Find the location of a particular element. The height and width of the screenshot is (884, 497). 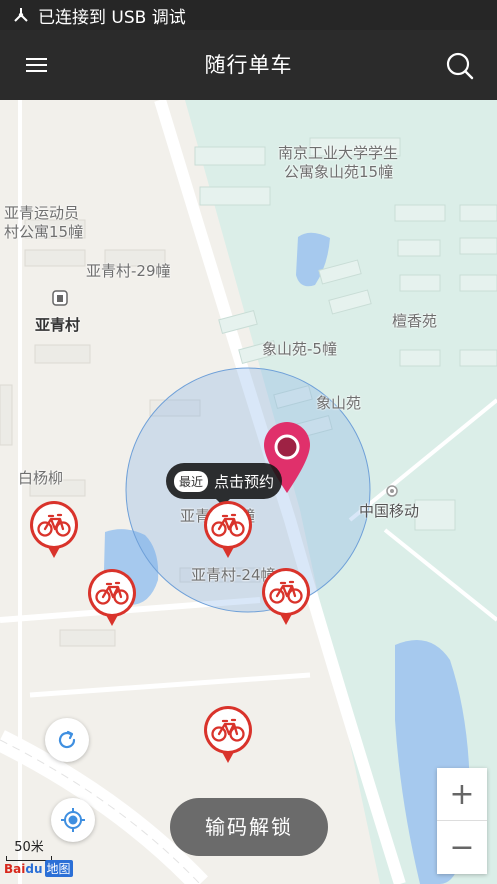

reserve-tooltip: 最近 点击预约 is located at coordinates (224, 484).